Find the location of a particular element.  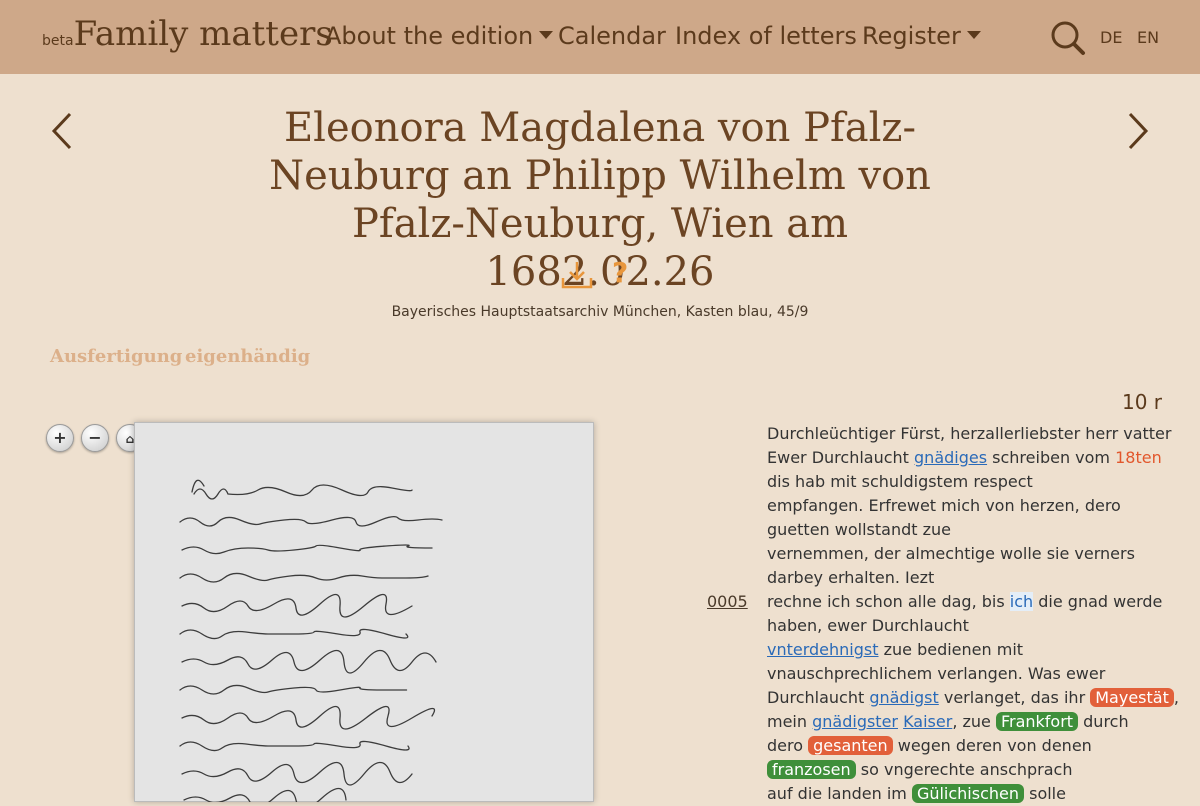

term-link: gnädigster is located at coordinates (855, 721).